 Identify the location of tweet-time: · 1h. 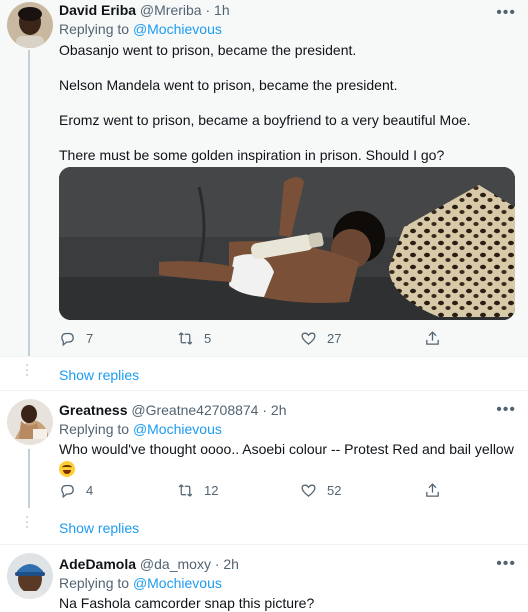
(217, 10).